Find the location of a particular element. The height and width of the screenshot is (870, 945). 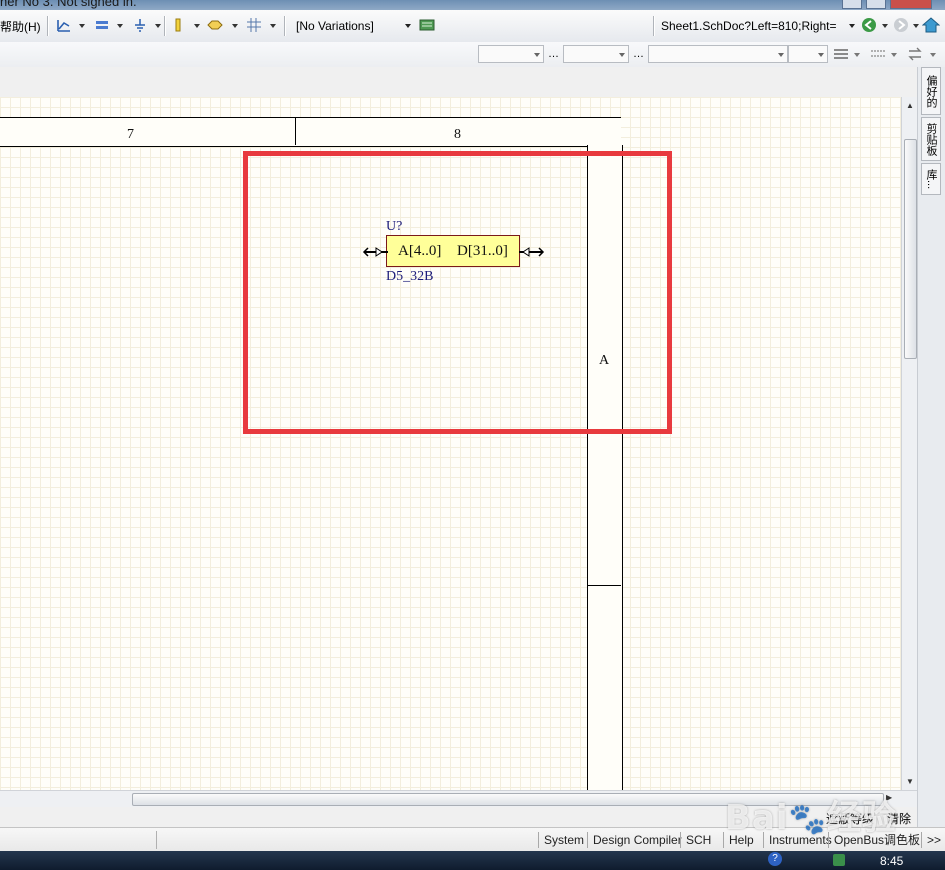

minimize-button is located at coordinates (852, 4).